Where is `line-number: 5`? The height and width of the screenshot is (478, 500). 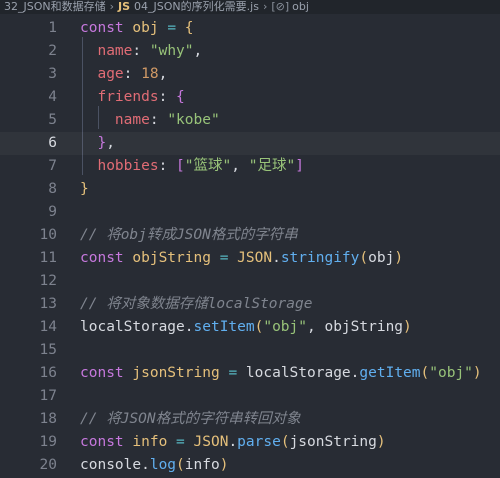 line-number: 5 is located at coordinates (52, 120).